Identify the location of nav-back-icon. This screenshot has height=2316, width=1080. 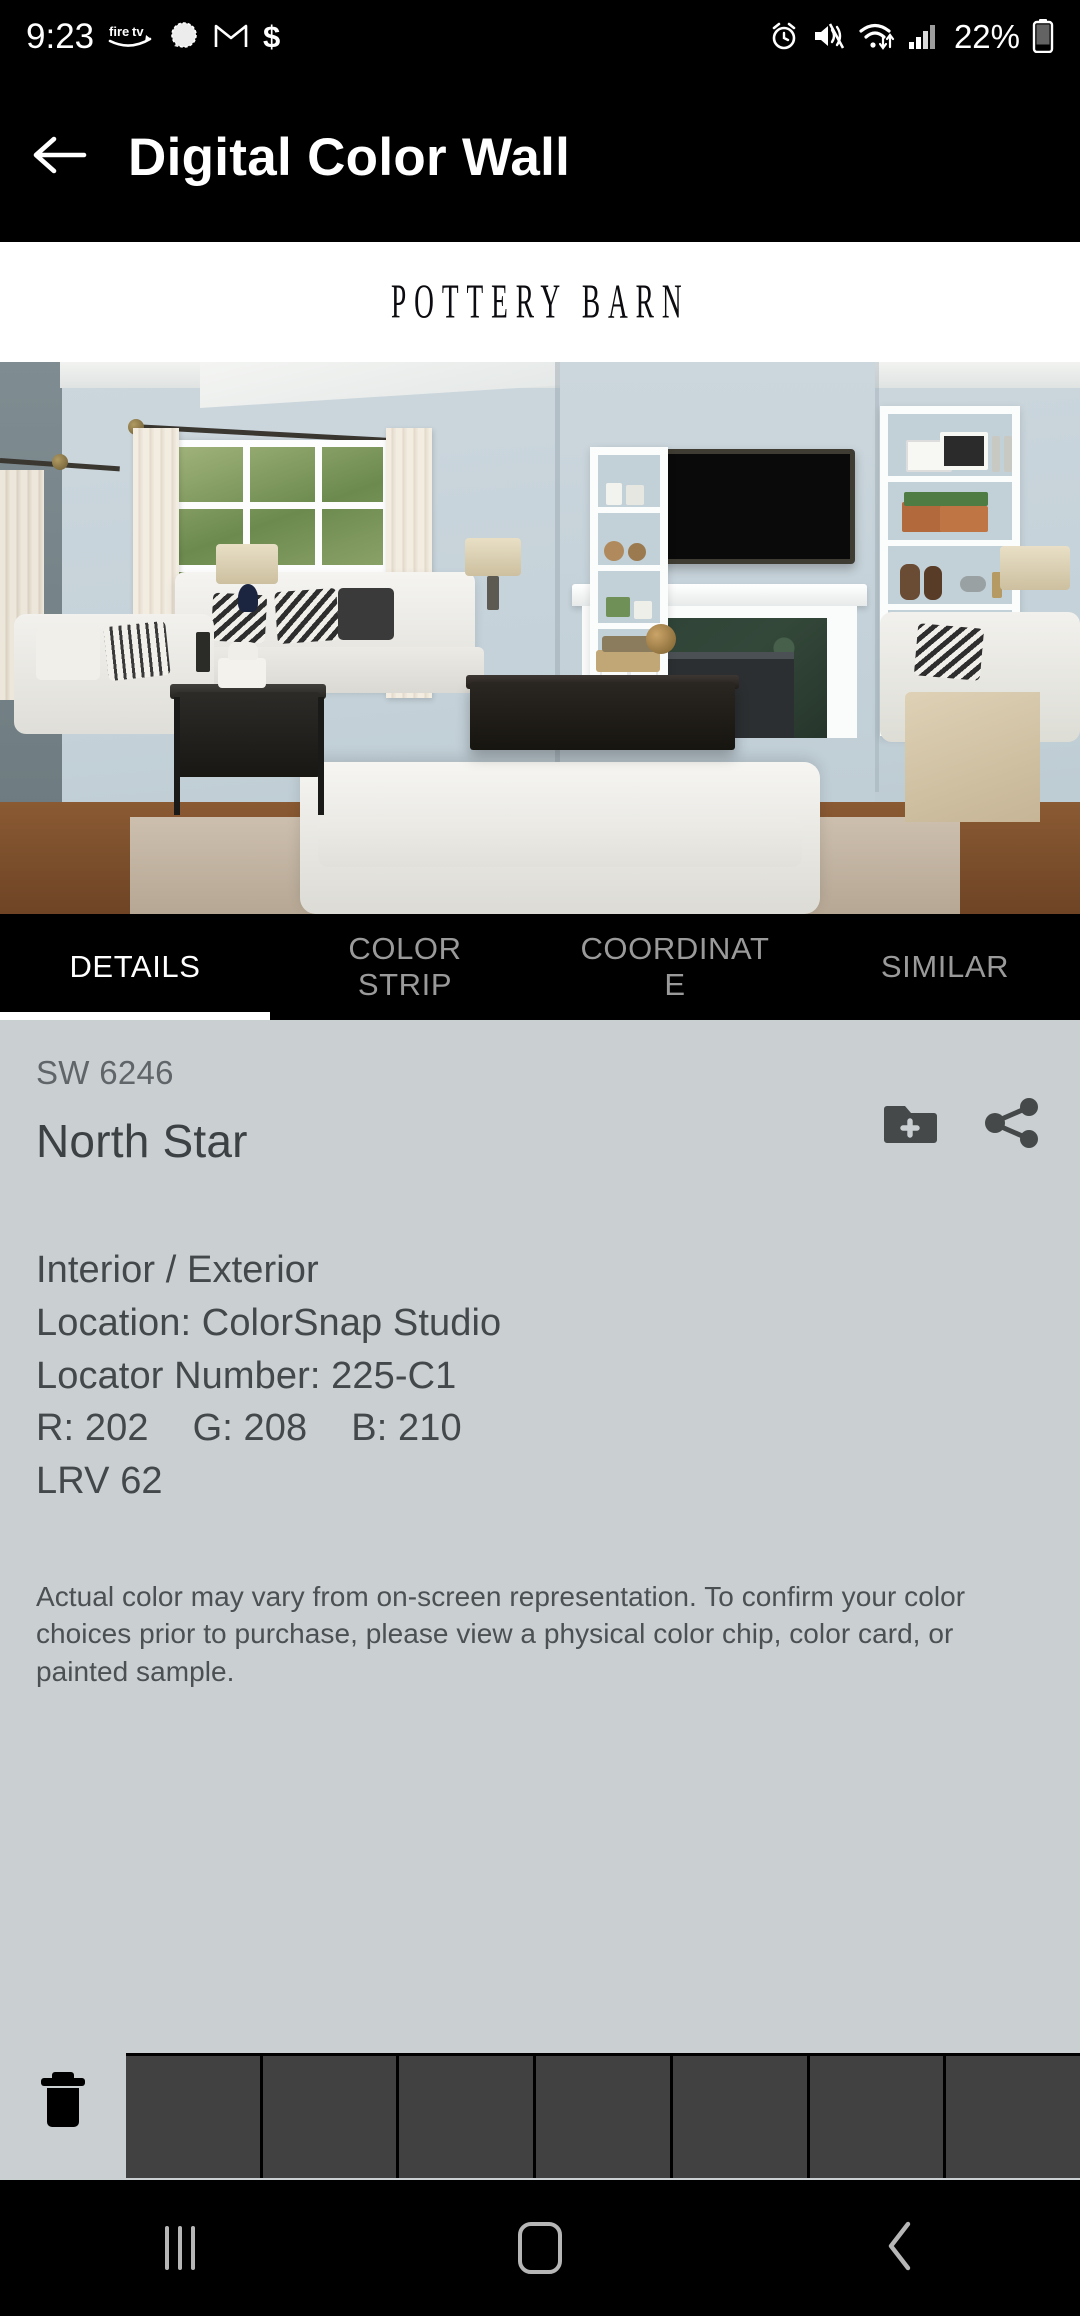
(900, 2248).